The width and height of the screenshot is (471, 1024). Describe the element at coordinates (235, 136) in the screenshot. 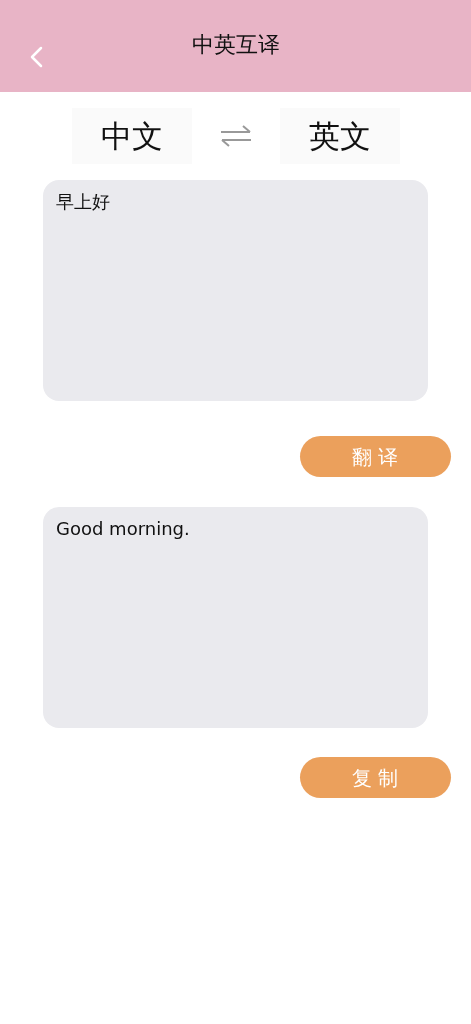

I see `swap-icon` at that location.